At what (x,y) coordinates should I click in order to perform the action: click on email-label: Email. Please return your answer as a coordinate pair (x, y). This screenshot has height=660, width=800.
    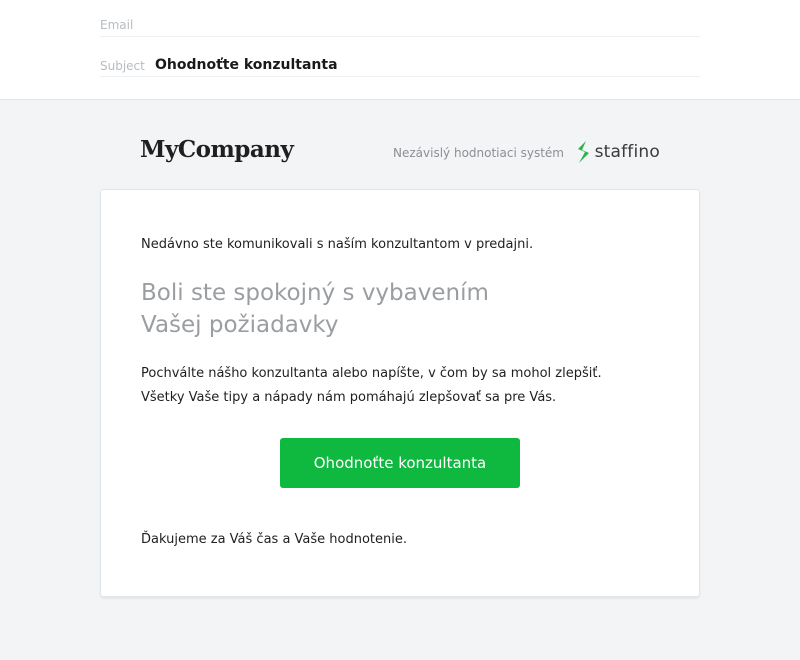
    Looking at the image, I should click on (117, 25).